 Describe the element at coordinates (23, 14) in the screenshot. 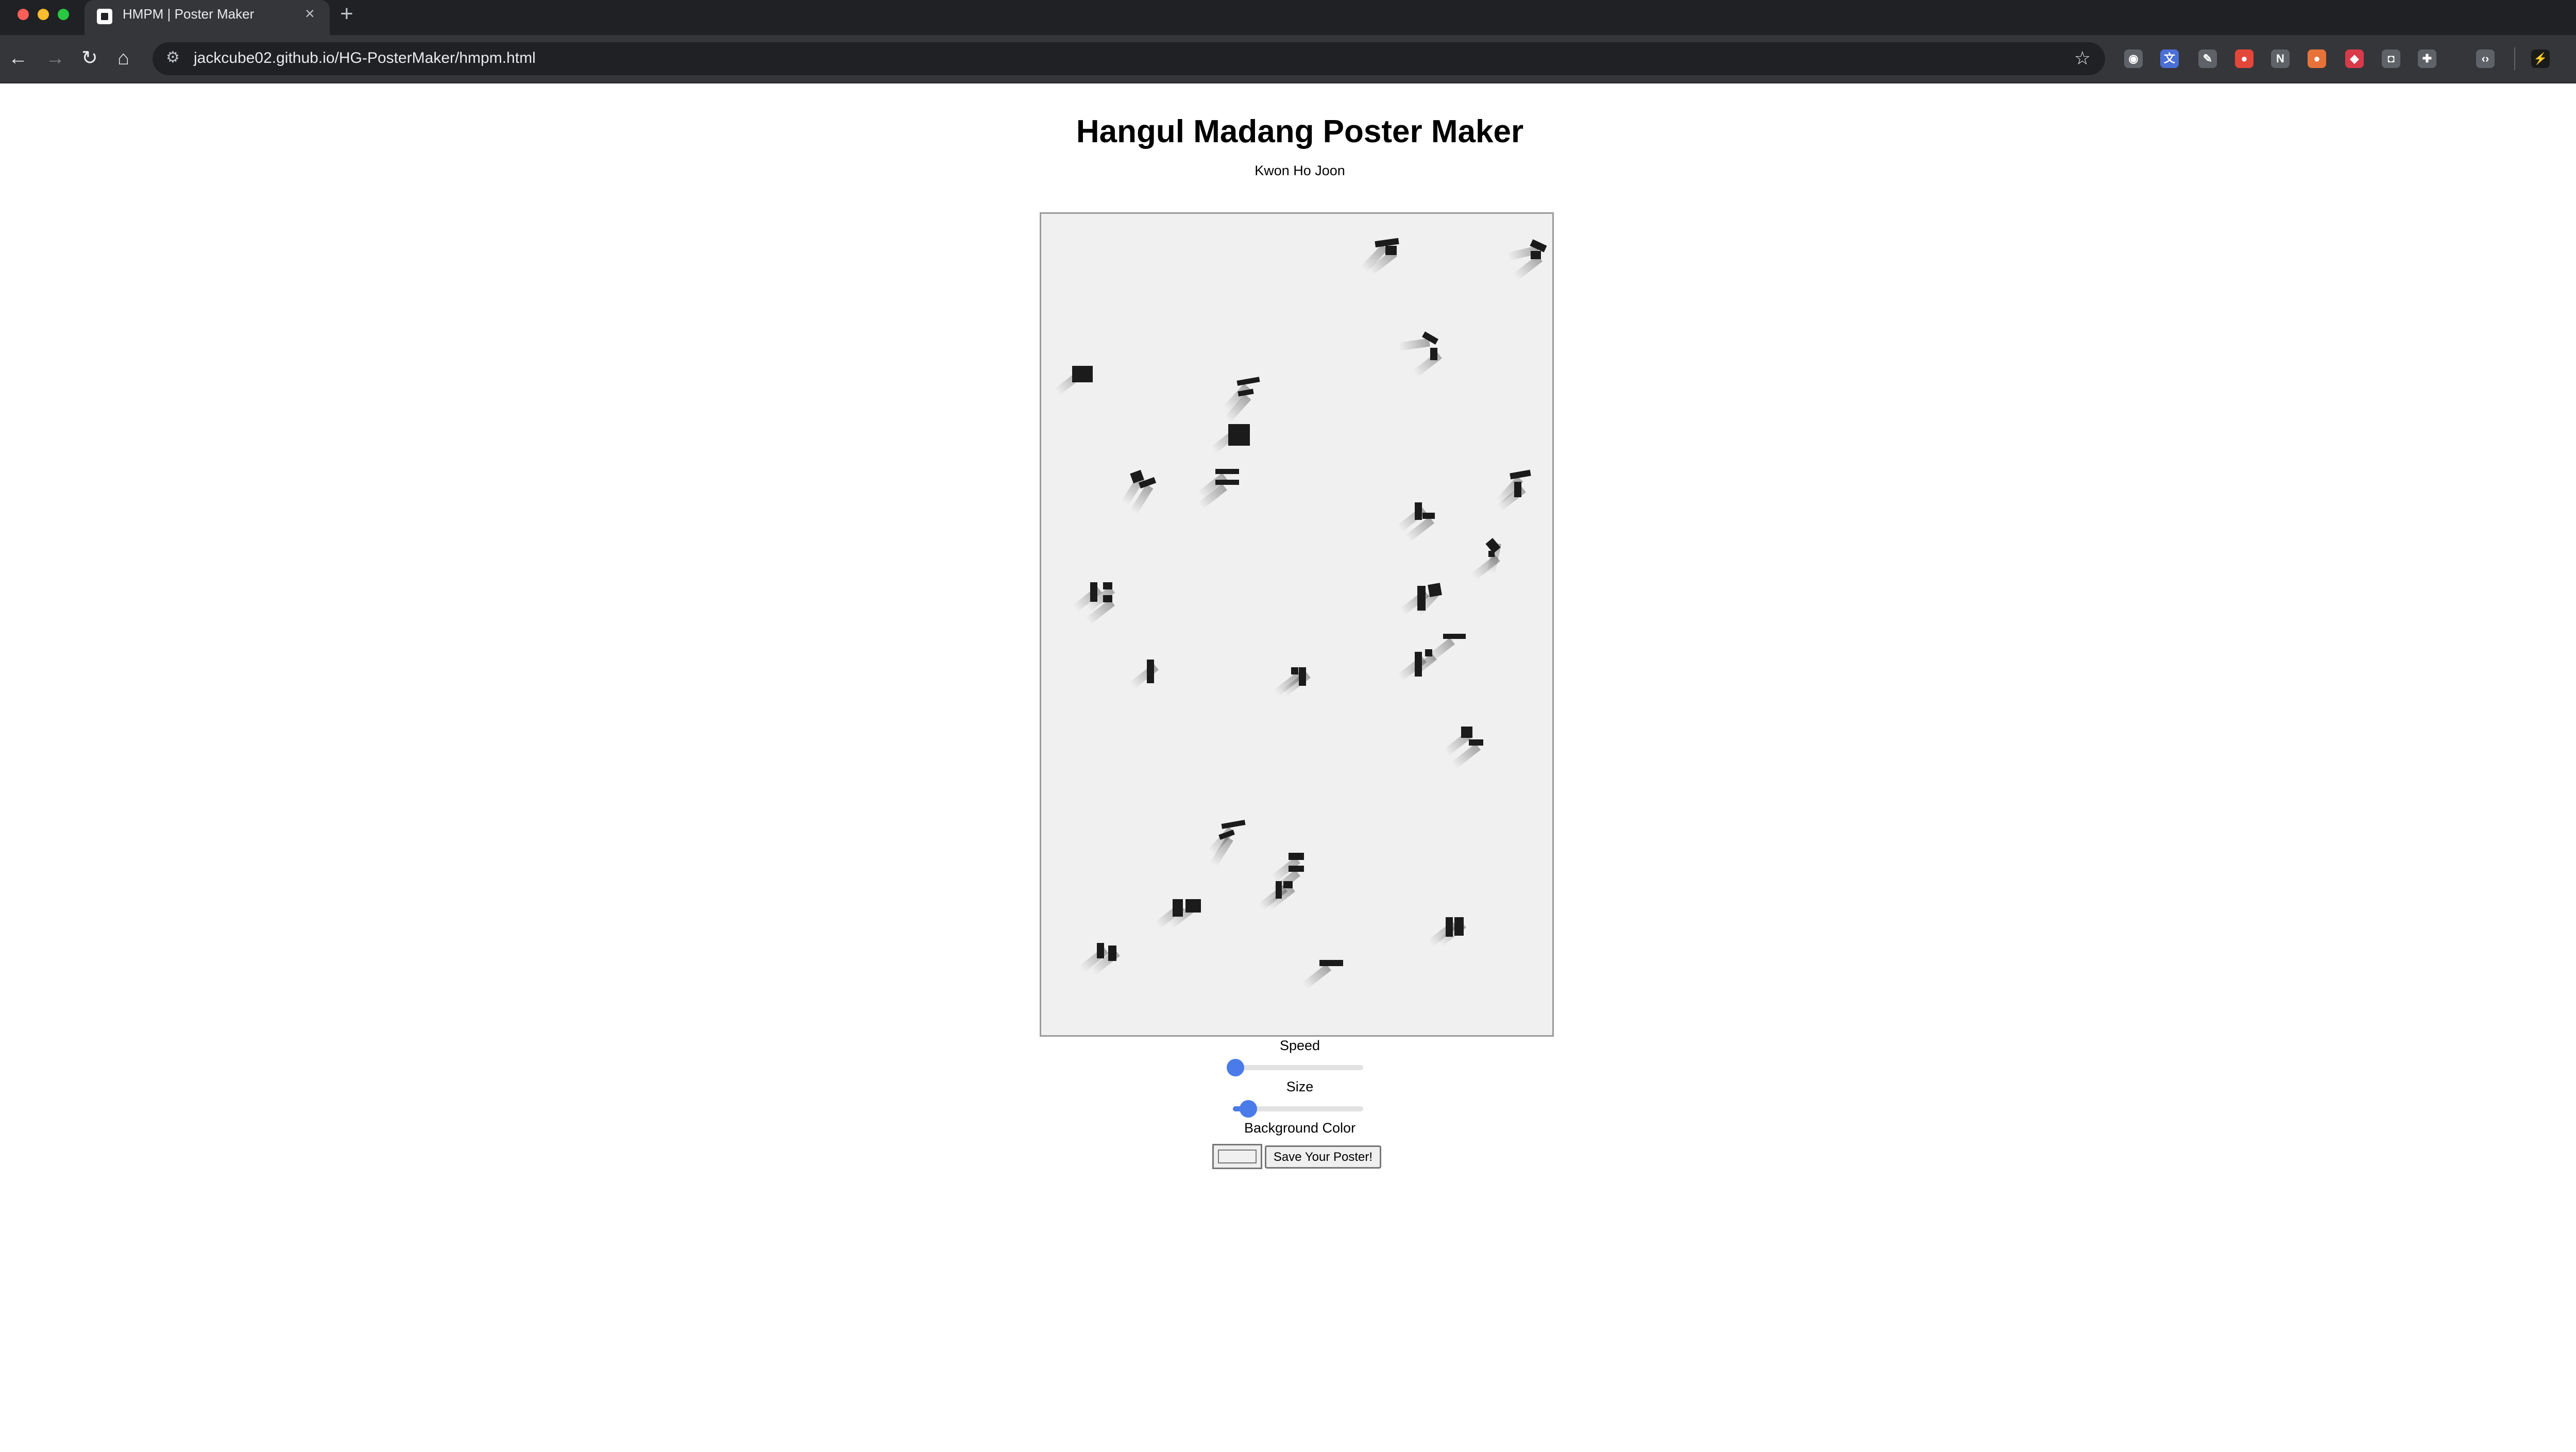

I see `close-window-button` at that location.